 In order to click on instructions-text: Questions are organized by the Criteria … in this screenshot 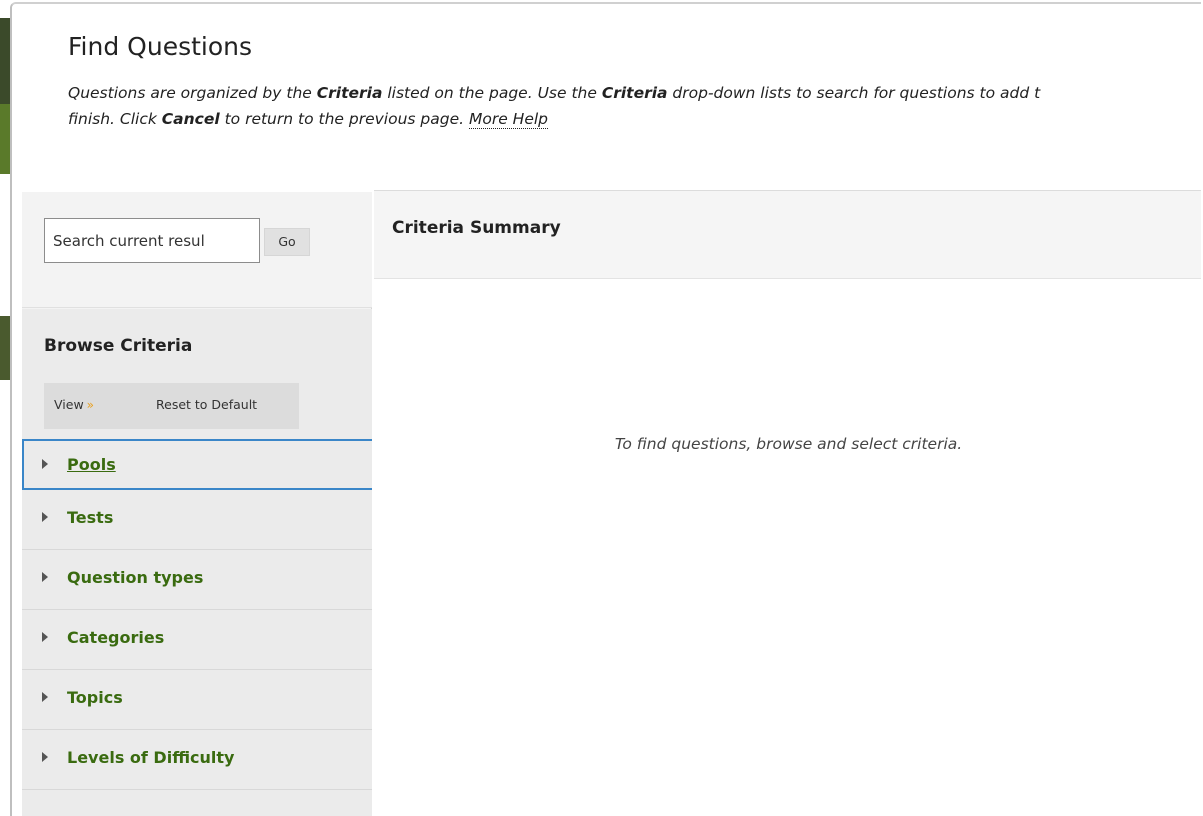, I will do `click(634, 106)`.